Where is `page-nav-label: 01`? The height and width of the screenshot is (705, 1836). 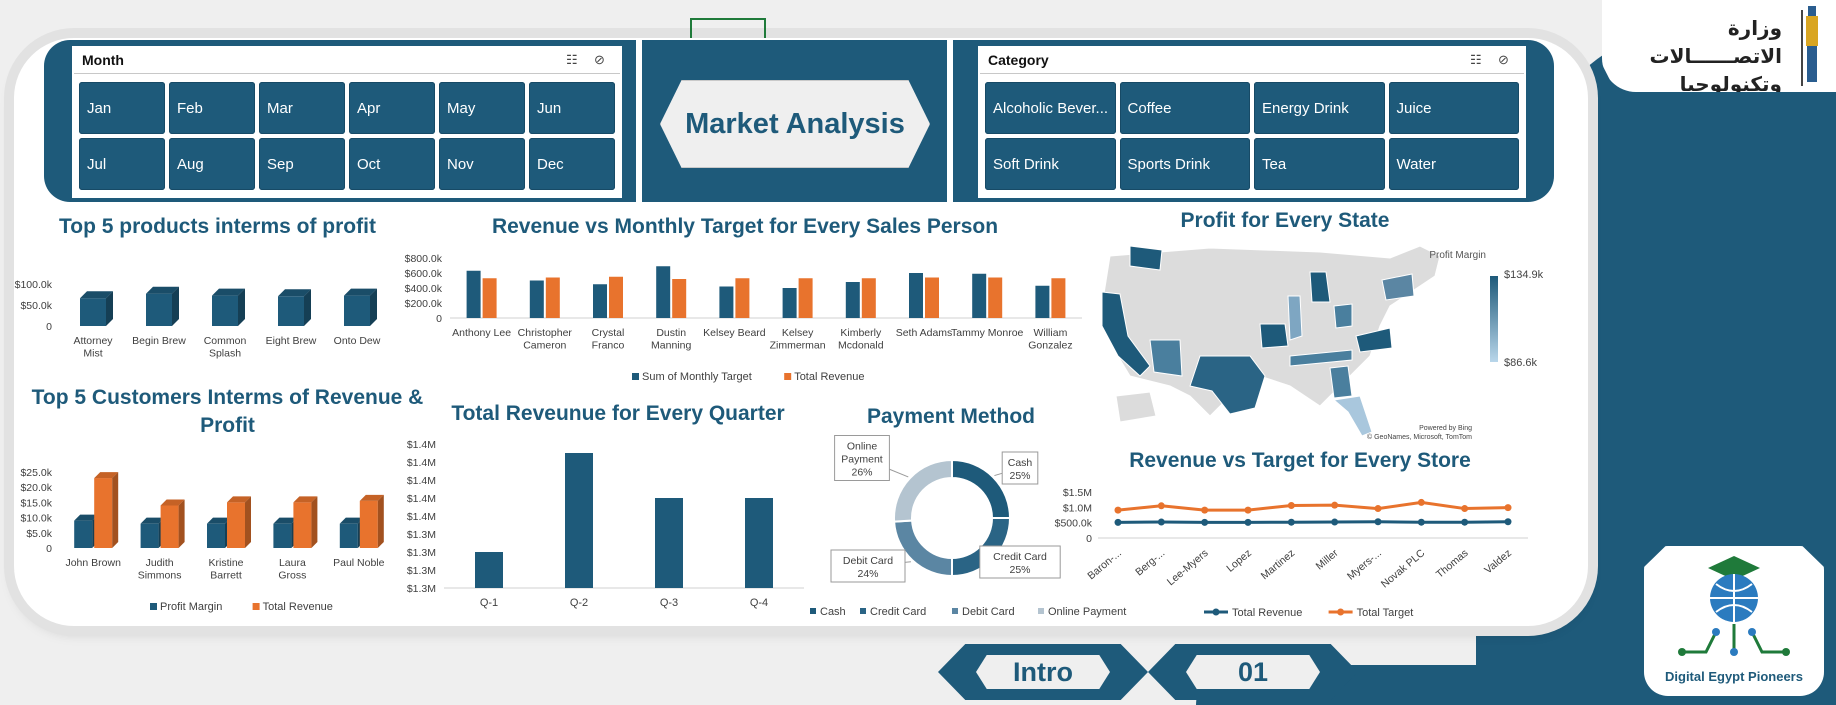
page-nav-label: 01 is located at coordinates (1253, 671).